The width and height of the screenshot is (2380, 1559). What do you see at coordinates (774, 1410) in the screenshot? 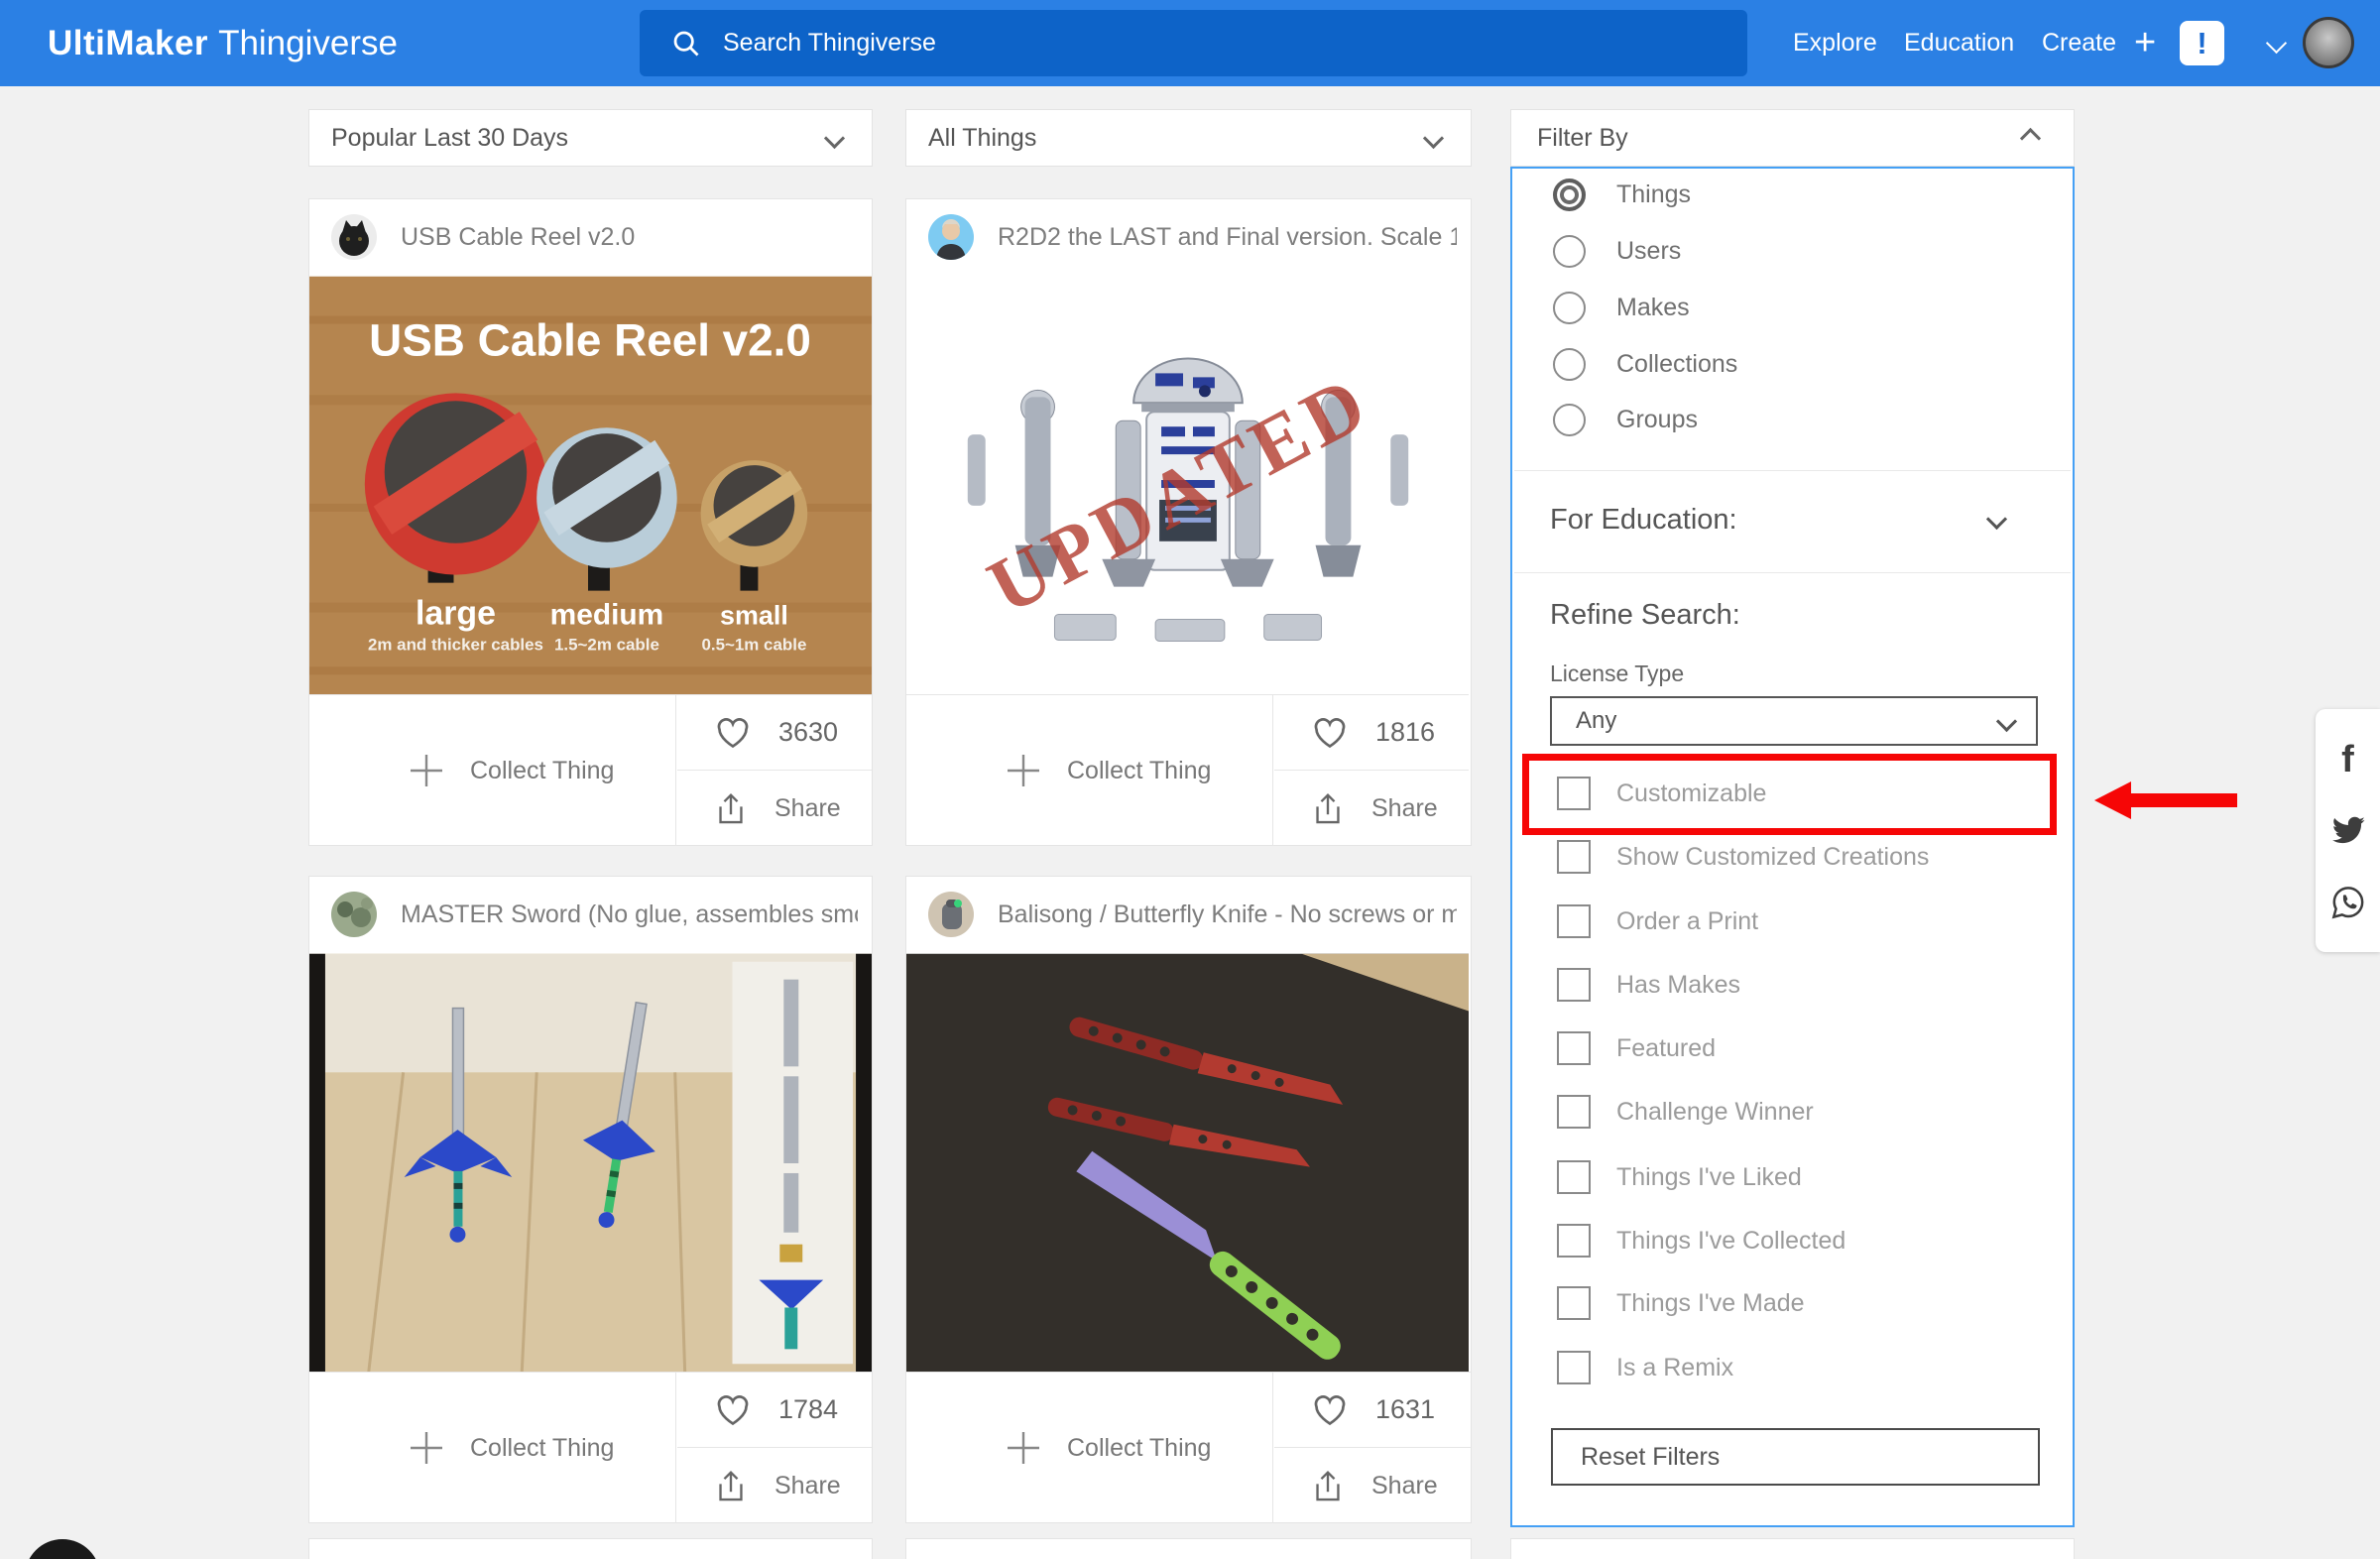
I see `like-button: 1784` at bounding box center [774, 1410].